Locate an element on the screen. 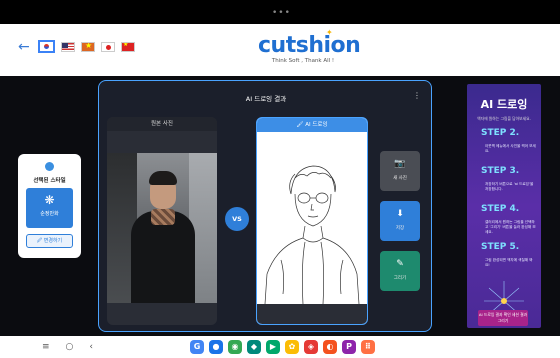 The height and width of the screenshot is (358, 560). ad-step-4: STEP 4. is located at coordinates (500, 209).